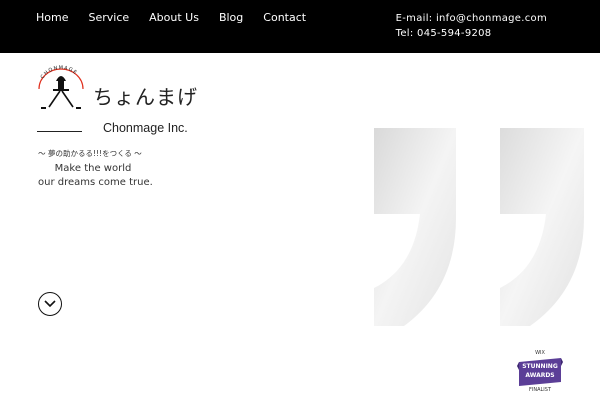 This screenshot has height=400, width=600. Describe the element at coordinates (95, 182) in the screenshot. I see `tagline-line-2: our dreams come true.` at that location.